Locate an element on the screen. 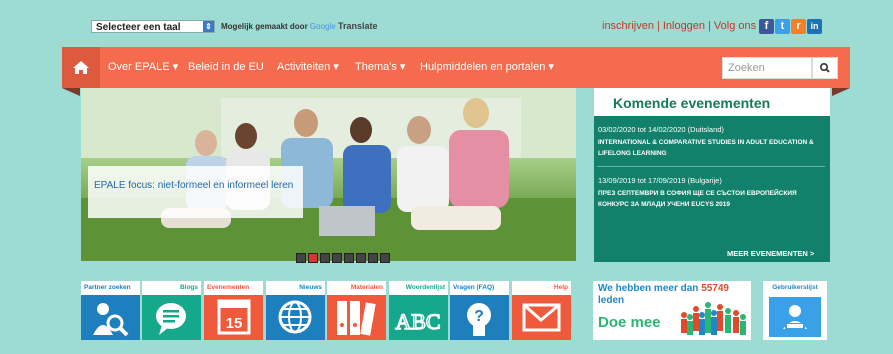 This screenshot has width=893, height=354. nav-hulpmiddelen: Hulpmiddelen en portalen ▾ is located at coordinates (487, 67).